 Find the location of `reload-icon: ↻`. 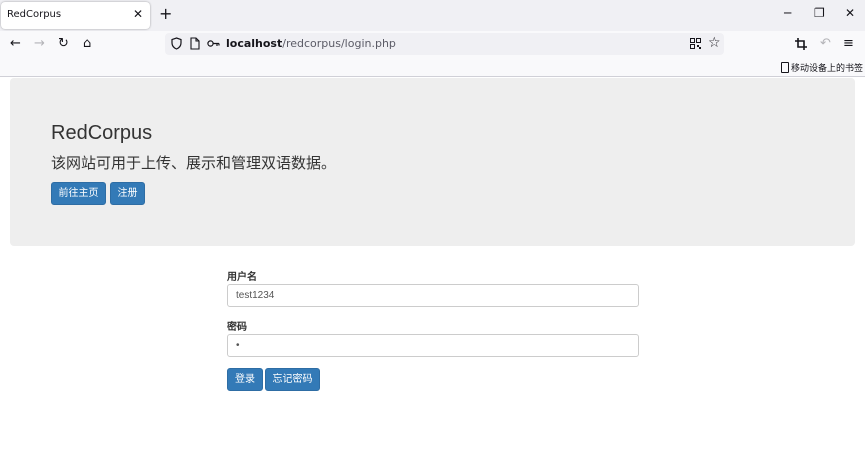

reload-icon: ↻ is located at coordinates (63, 43).